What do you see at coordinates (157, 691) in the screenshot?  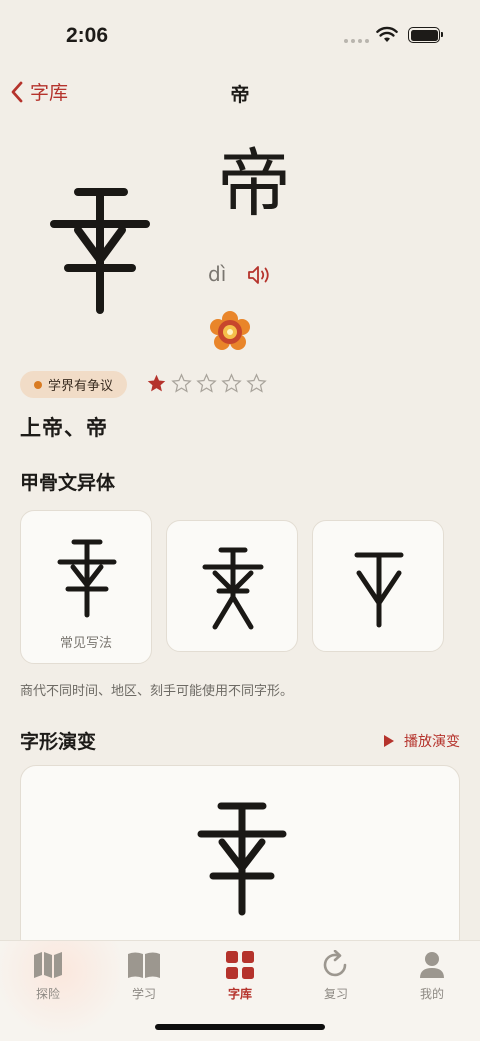 I see `variants-note: 商代不同时间、地区、刻手可能使用不同字形。` at bounding box center [157, 691].